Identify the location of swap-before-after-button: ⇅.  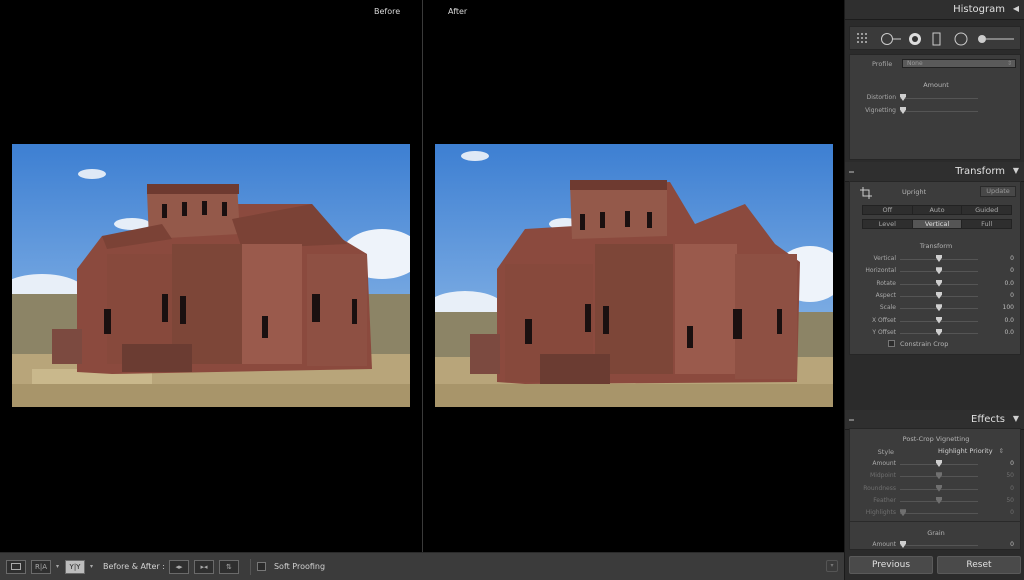
(228, 566).